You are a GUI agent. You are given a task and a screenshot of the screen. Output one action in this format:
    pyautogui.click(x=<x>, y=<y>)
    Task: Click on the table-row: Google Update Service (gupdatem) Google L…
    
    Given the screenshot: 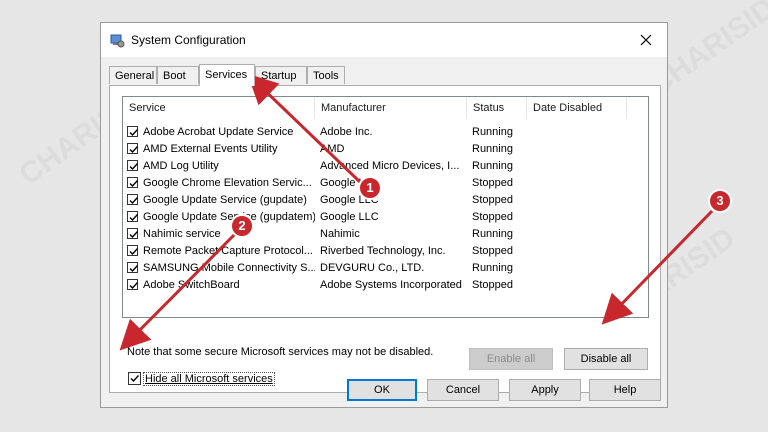 What is the action you would take?
    pyautogui.click(x=385, y=217)
    